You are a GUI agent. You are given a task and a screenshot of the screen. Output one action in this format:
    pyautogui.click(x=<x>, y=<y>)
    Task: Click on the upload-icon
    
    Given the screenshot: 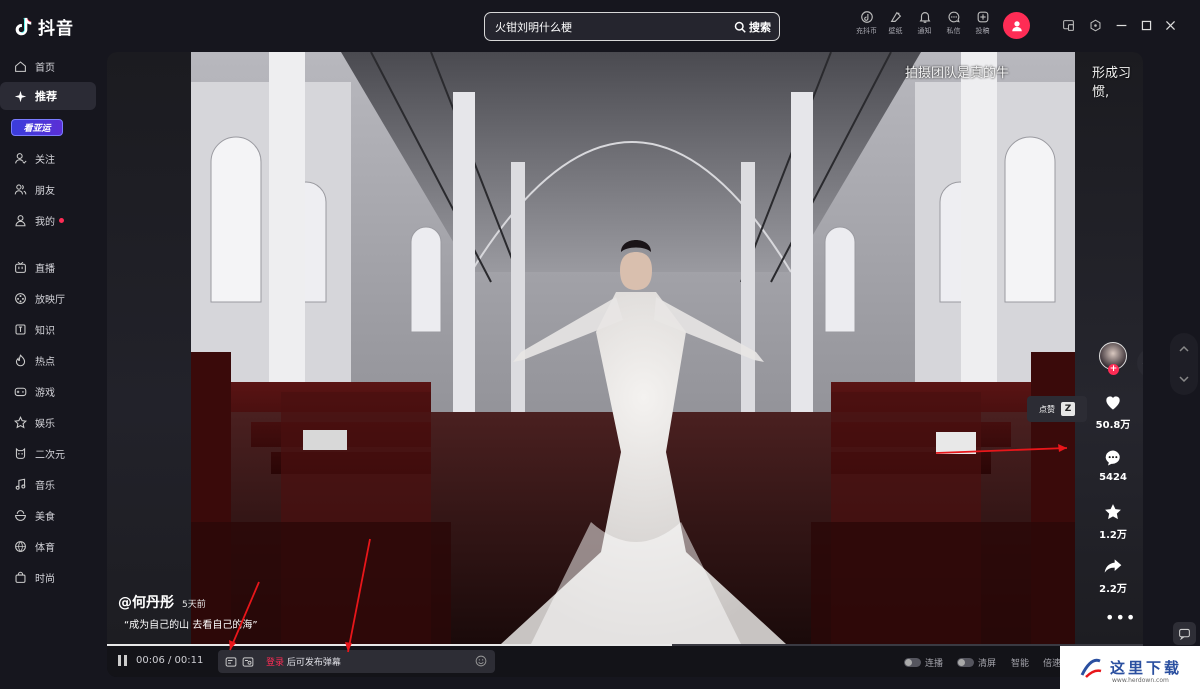 What is the action you would take?
    pyautogui.click(x=982, y=17)
    